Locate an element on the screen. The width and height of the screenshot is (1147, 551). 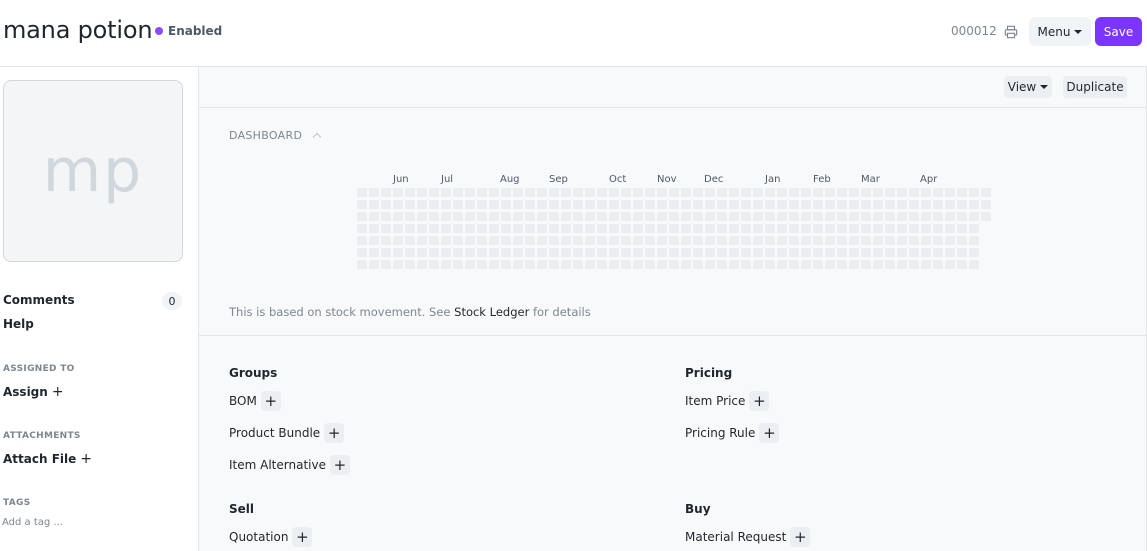
view-button: View is located at coordinates (1028, 87).